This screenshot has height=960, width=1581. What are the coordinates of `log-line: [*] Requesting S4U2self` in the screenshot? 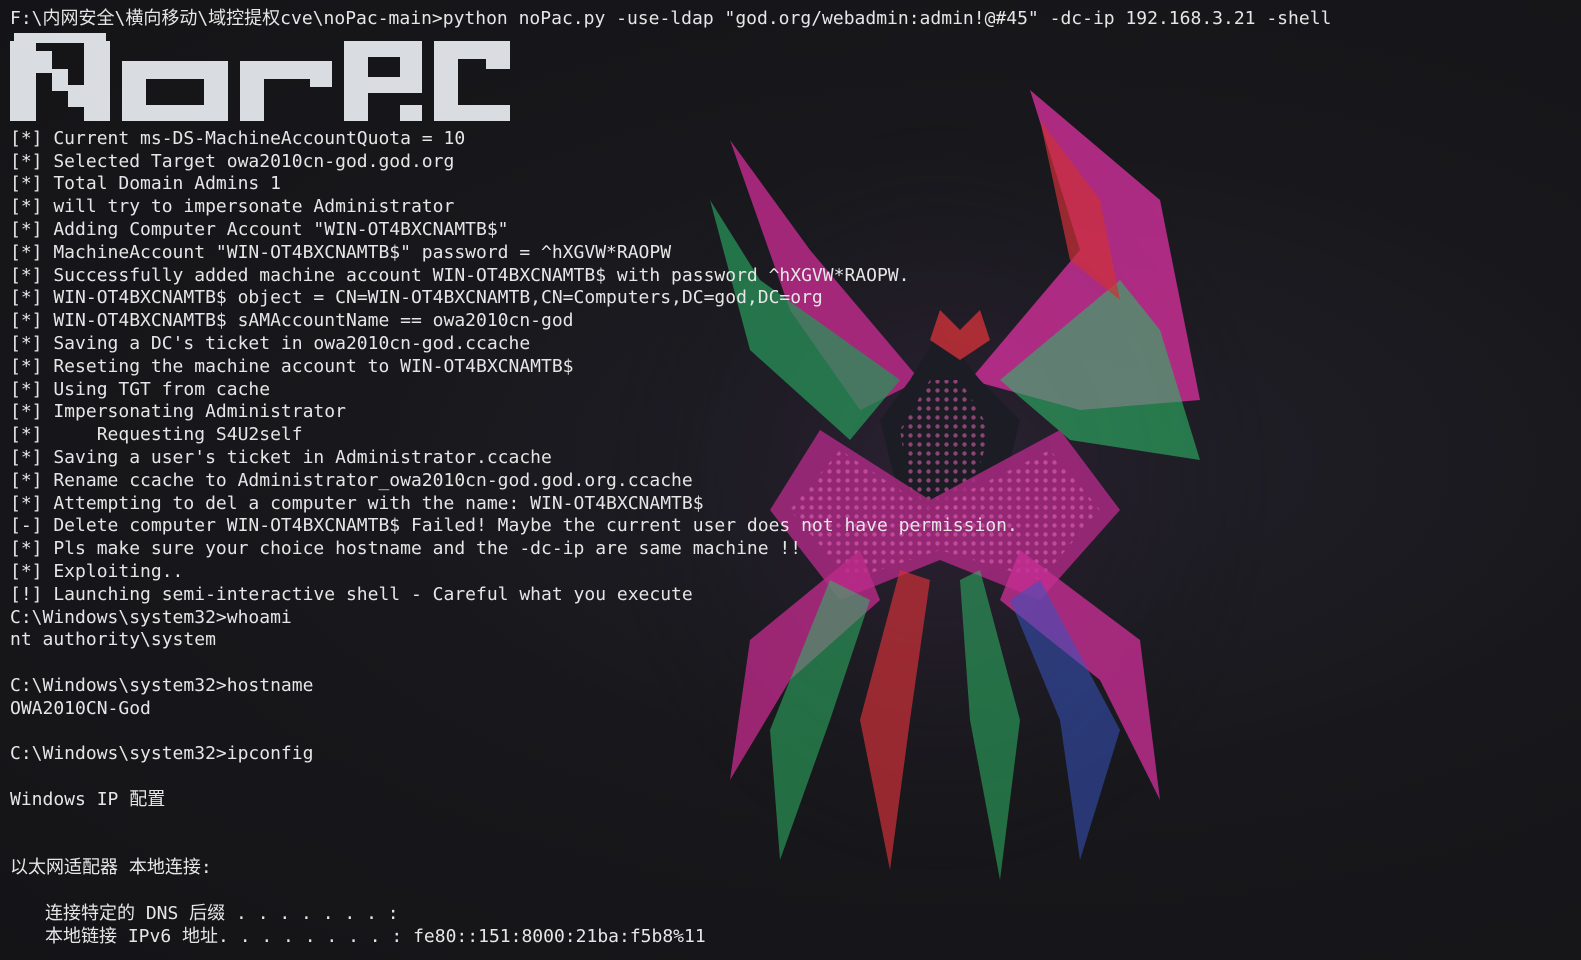 It's located at (156, 435).